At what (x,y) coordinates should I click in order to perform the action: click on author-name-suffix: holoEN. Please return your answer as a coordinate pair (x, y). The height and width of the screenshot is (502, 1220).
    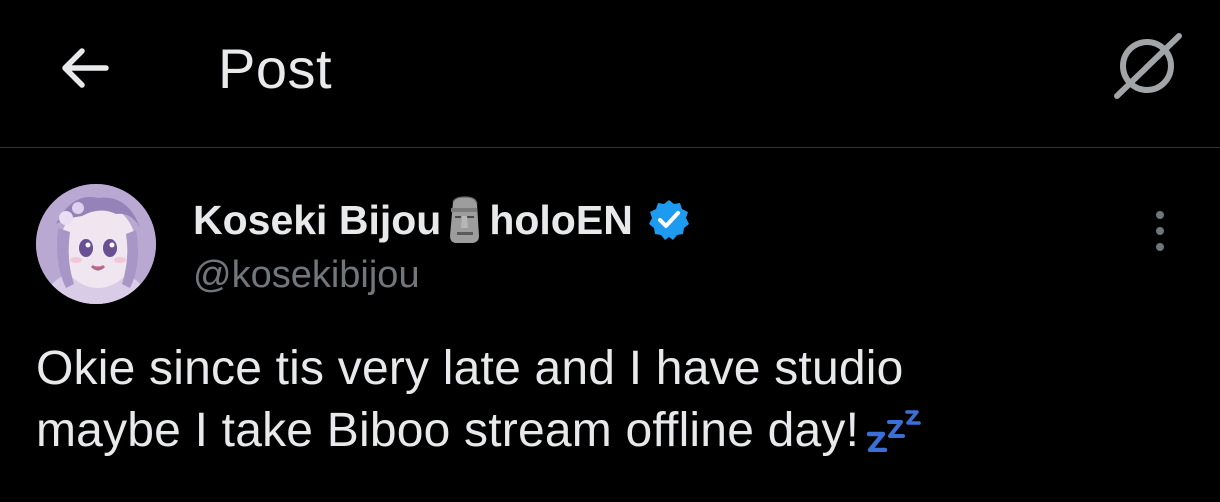
    Looking at the image, I should click on (561, 219).